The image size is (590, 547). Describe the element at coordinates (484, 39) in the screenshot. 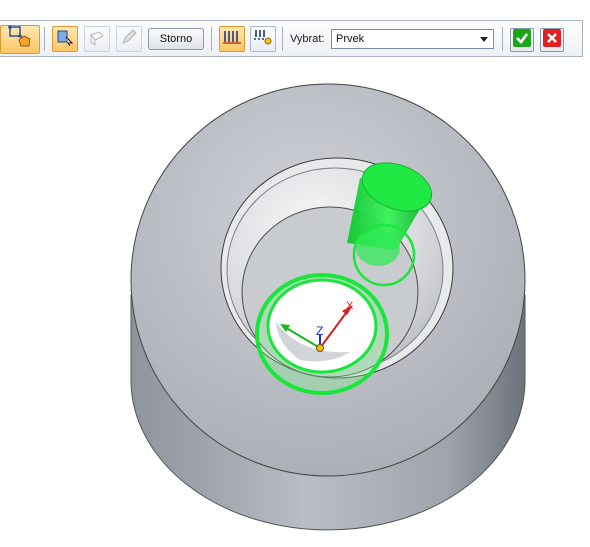

I see `chevron-down-icon` at that location.